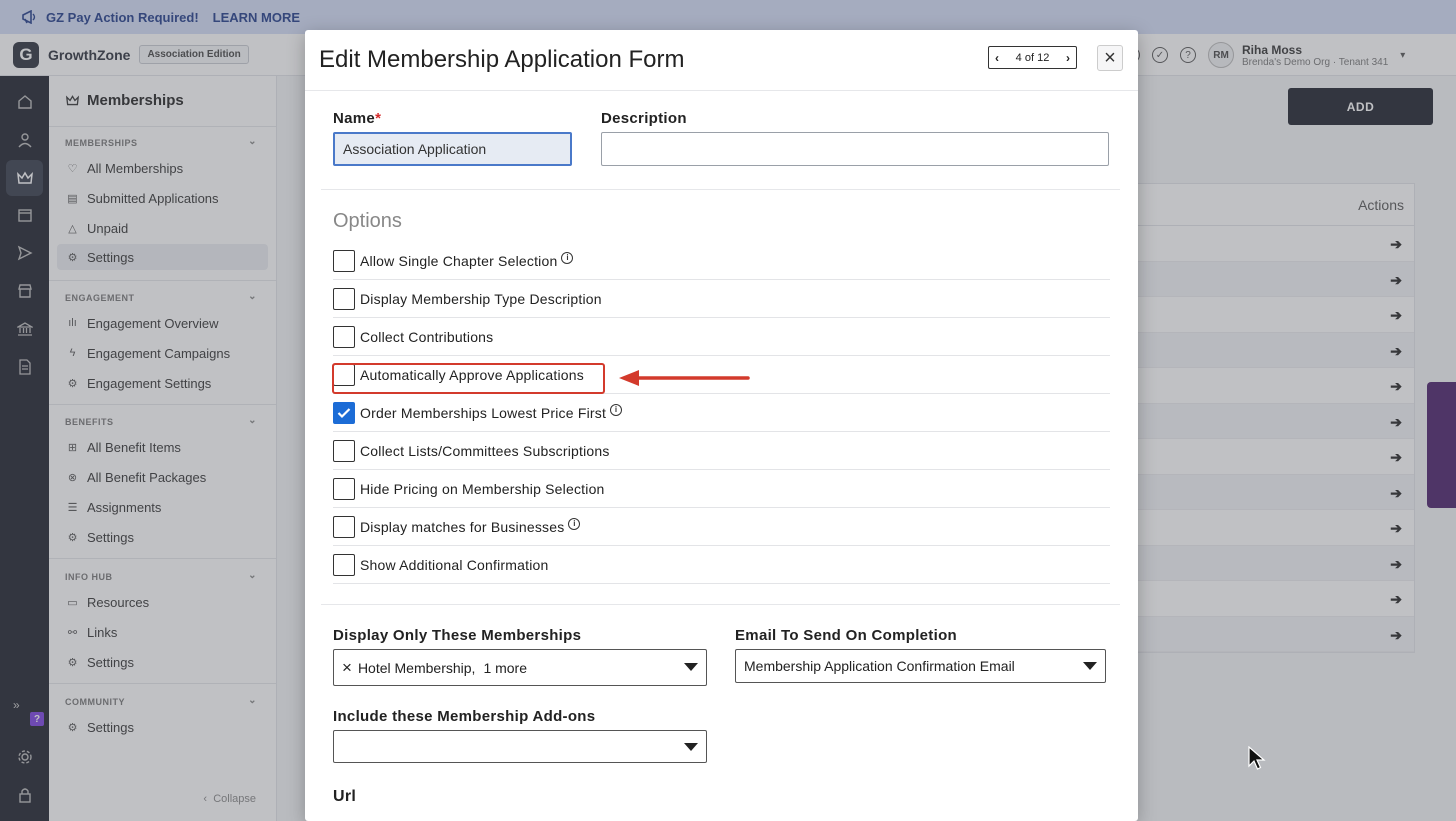  I want to click on help-badge-icon: ?, so click(37, 719).